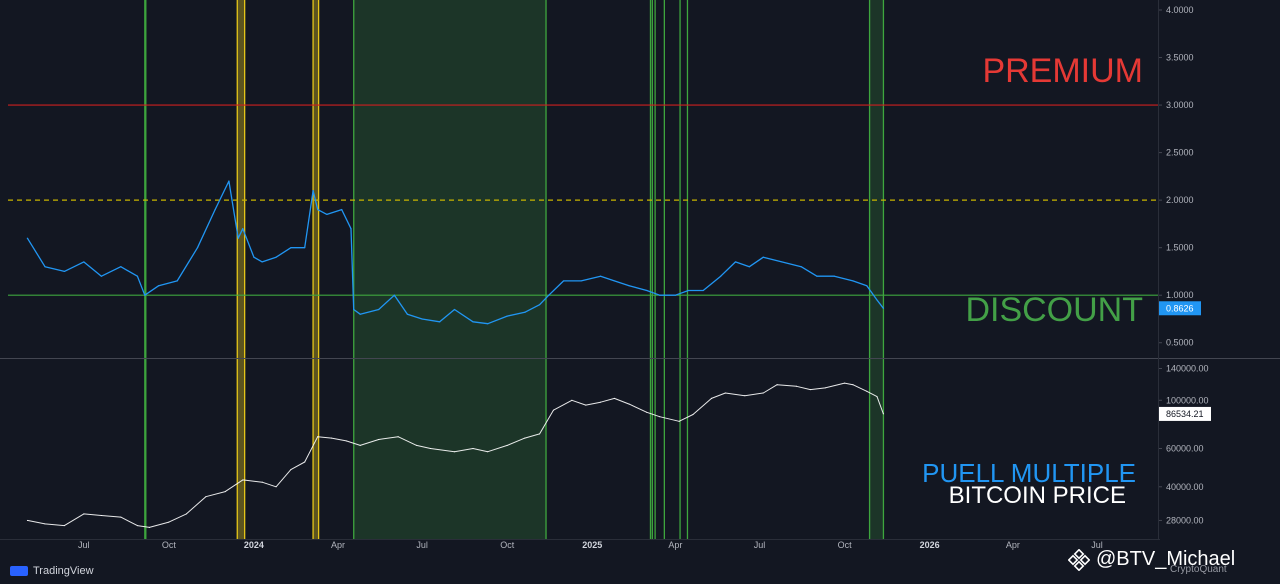 The image size is (1280, 584). Describe the element at coordinates (592, 545) in the screenshot. I see `x-tick-label: 2025` at that location.